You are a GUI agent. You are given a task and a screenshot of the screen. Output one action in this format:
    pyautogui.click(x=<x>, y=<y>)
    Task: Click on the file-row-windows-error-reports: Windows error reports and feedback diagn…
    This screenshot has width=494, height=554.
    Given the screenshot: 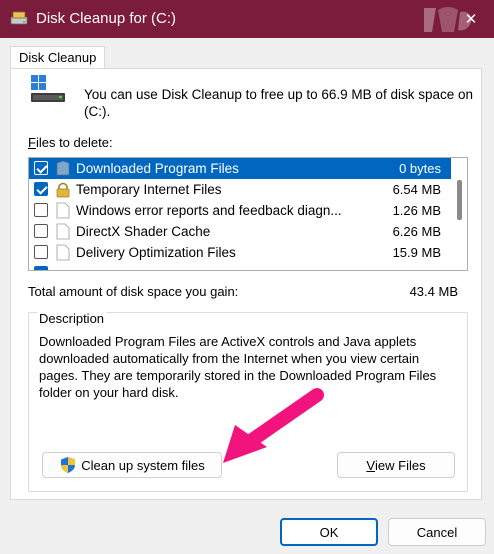 What is the action you would take?
    pyautogui.click(x=240, y=210)
    